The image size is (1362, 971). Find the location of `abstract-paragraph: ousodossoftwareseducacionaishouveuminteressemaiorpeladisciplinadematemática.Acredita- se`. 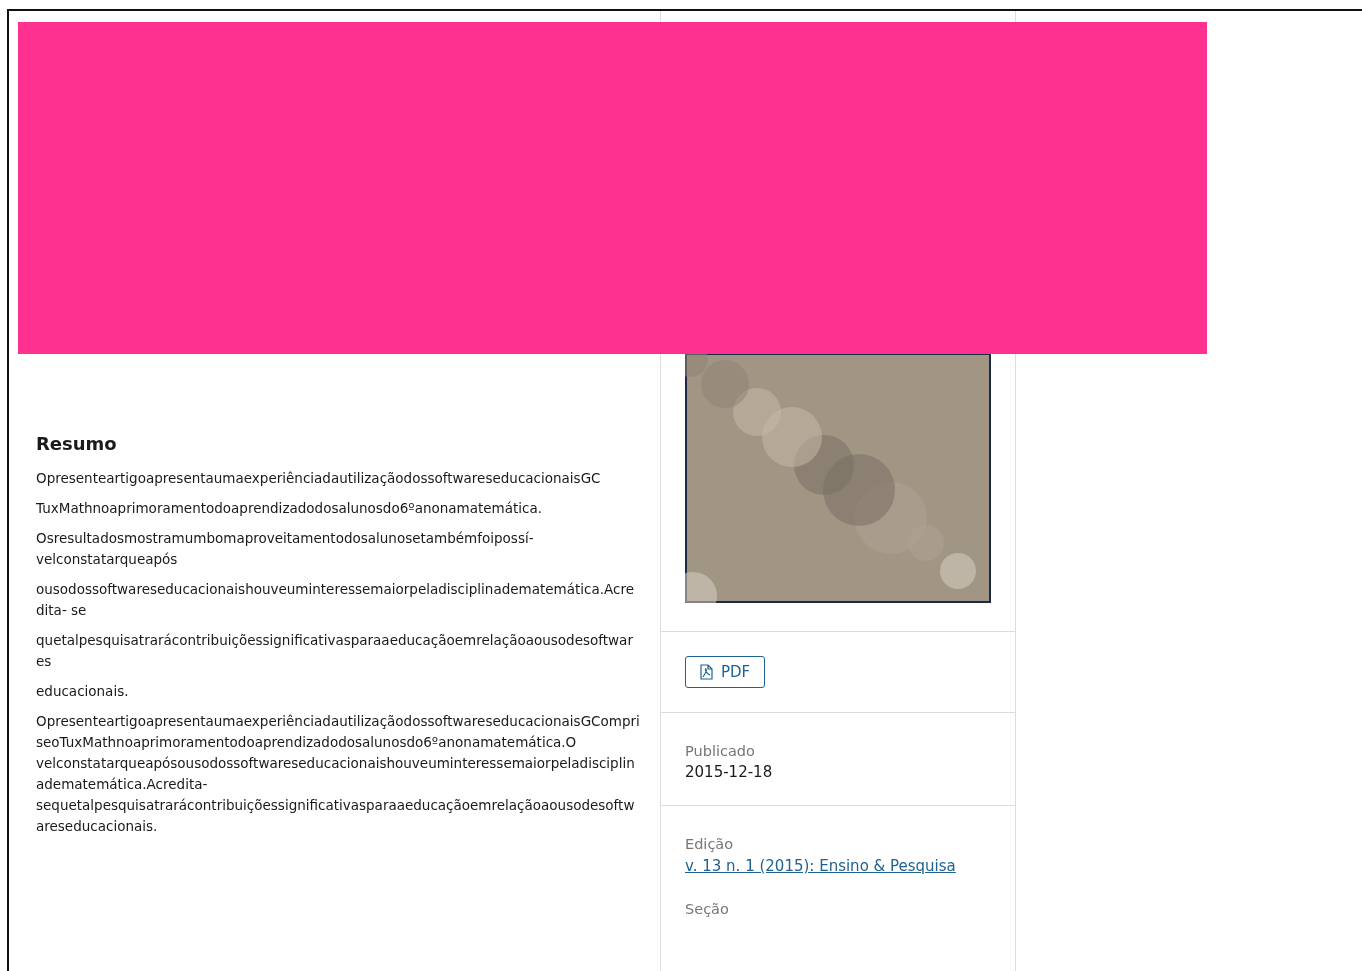

abstract-paragraph: ousodossoftwareseducacionaishouveuminteressemaiorpeladisciplinadematemática.Acredita- se is located at coordinates (335, 600).